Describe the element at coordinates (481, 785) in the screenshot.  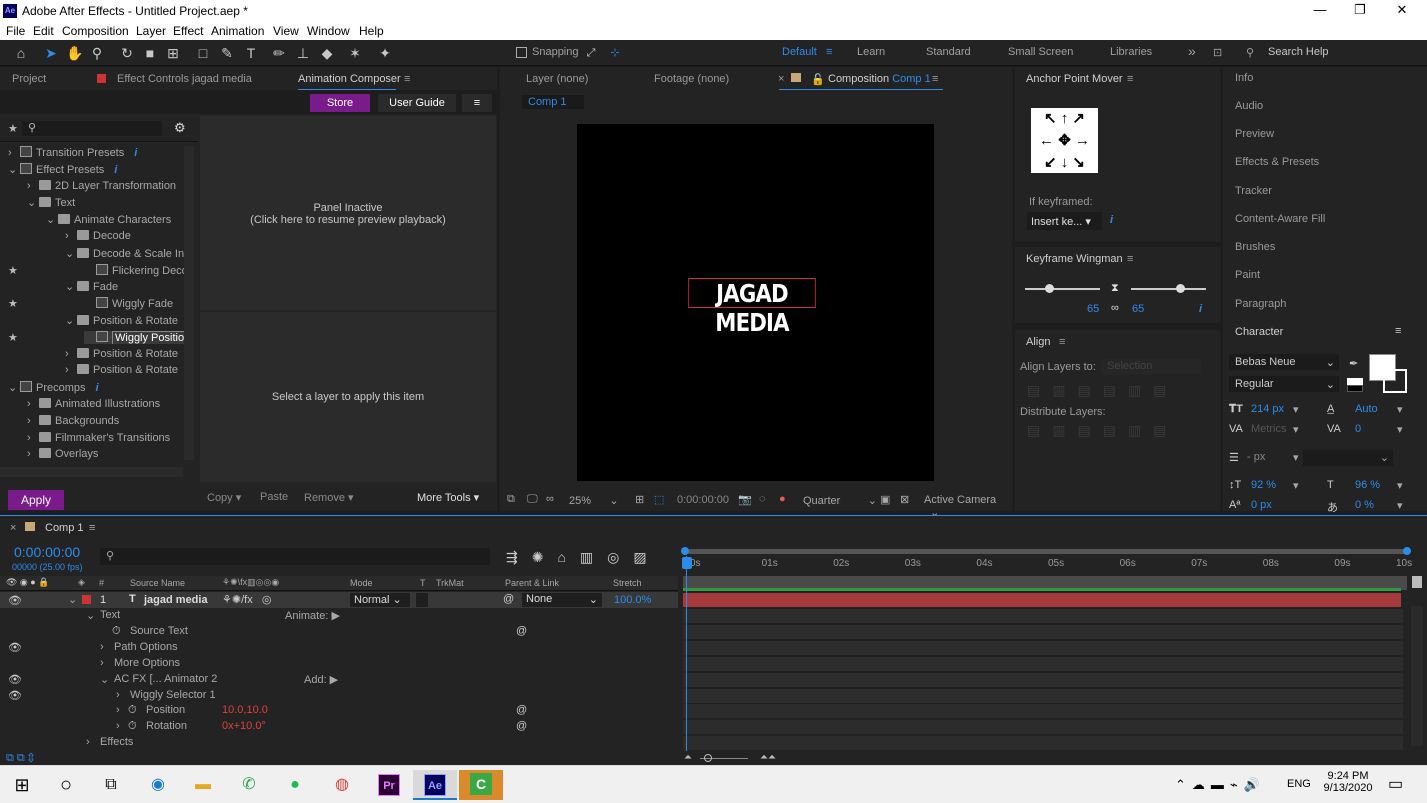
I see `camtasia-icon: C` at that location.